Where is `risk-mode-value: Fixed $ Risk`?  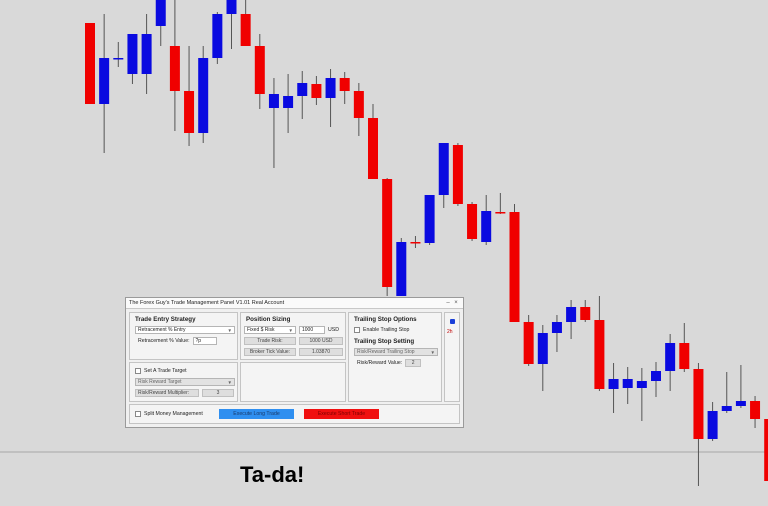 risk-mode-value: Fixed $ Risk is located at coordinates (261, 330).